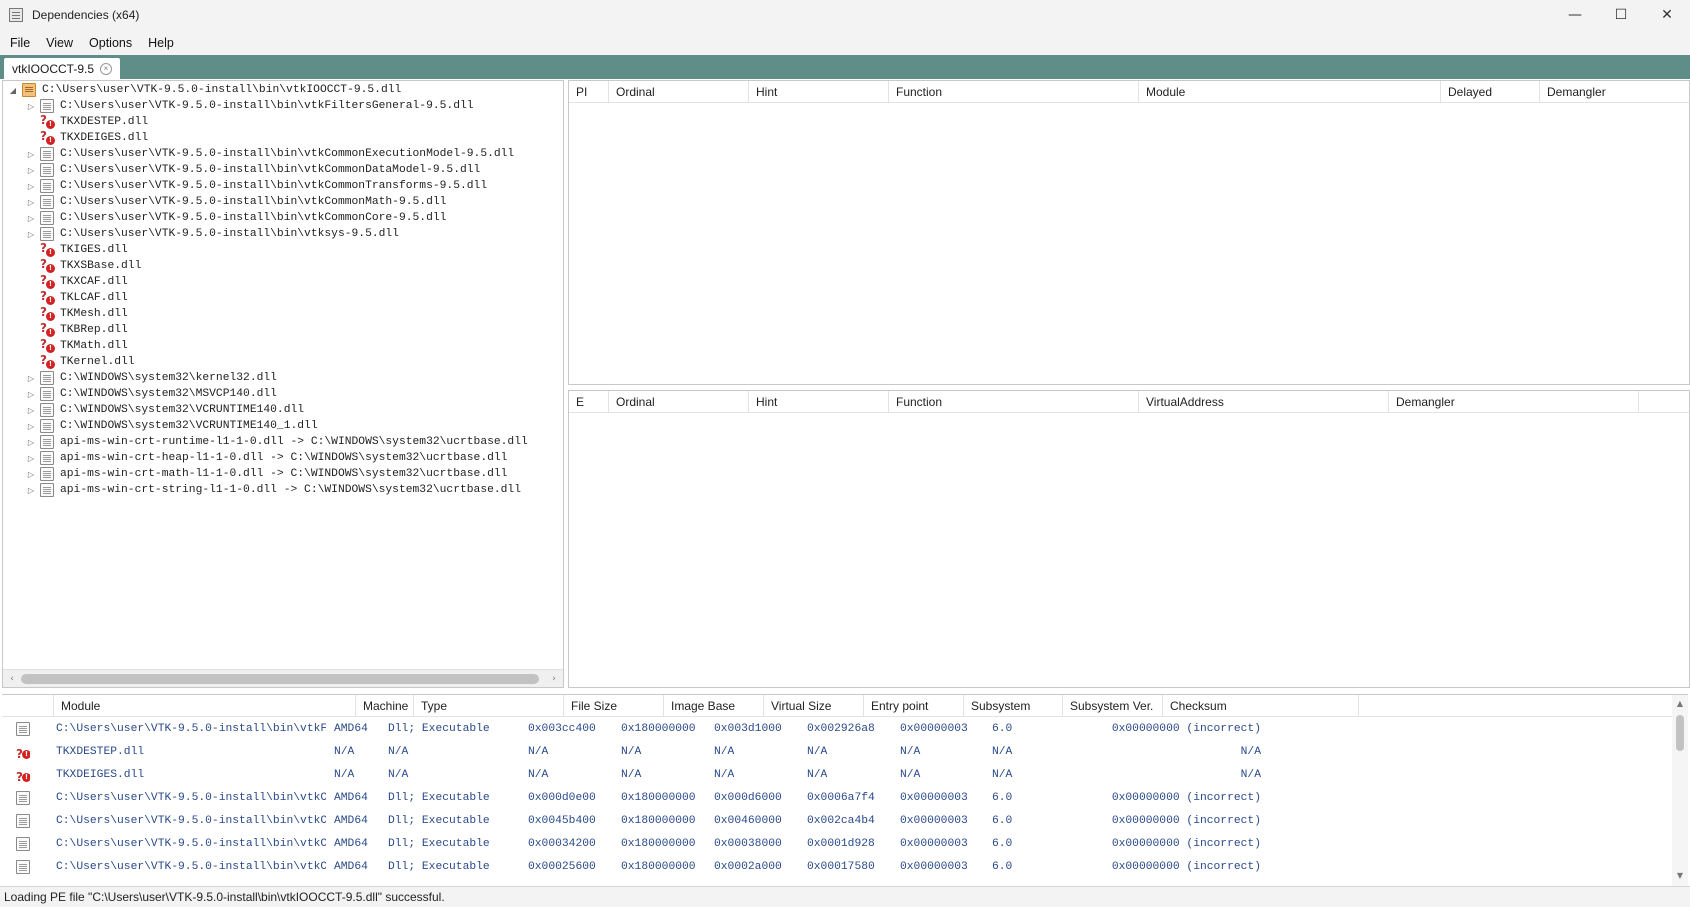 This screenshot has width=1690, height=907. I want to click on col-virtualaddress: VirtualAddress, so click(1264, 402).